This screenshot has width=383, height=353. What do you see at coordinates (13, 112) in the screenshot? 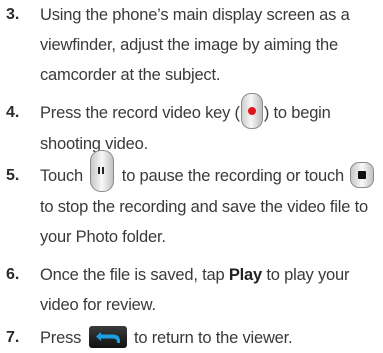
I see `step-number: 4.` at bounding box center [13, 112].